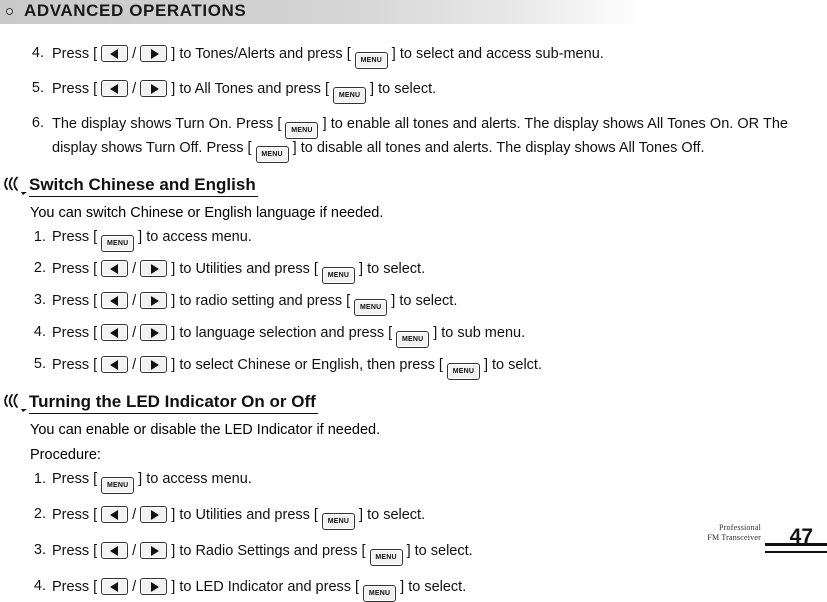 This screenshot has height=602, width=827. Describe the element at coordinates (796, 544) in the screenshot. I see `footer-rule-thick` at that location.